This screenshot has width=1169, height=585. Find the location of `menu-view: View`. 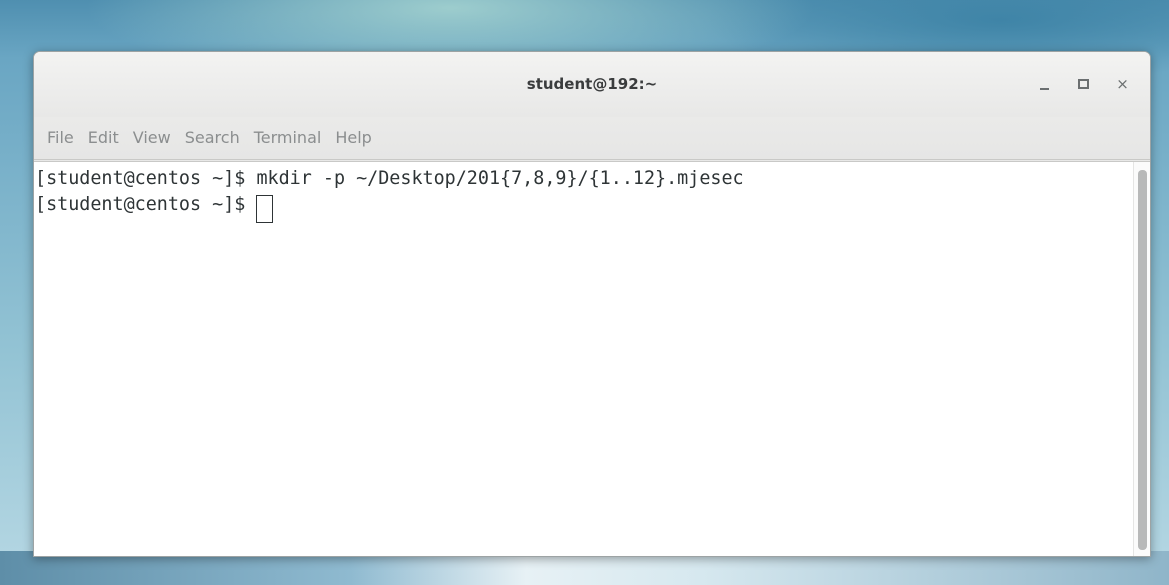

menu-view: View is located at coordinates (152, 138).